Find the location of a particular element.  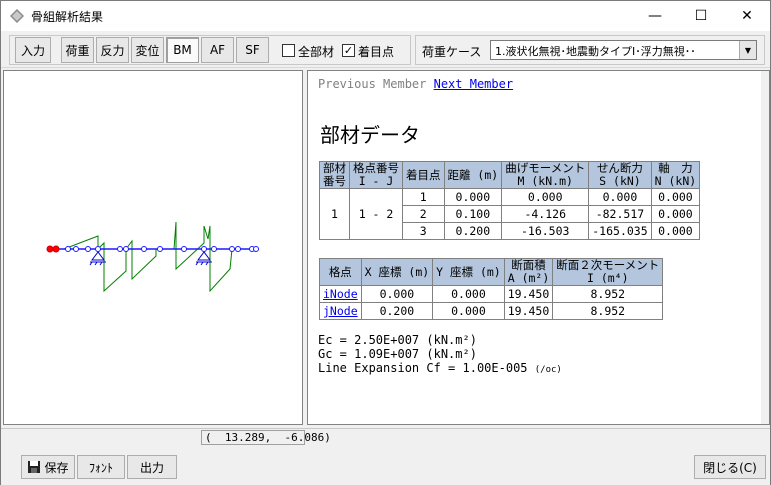

header-focus-point: 着目点 is located at coordinates (423, 175).